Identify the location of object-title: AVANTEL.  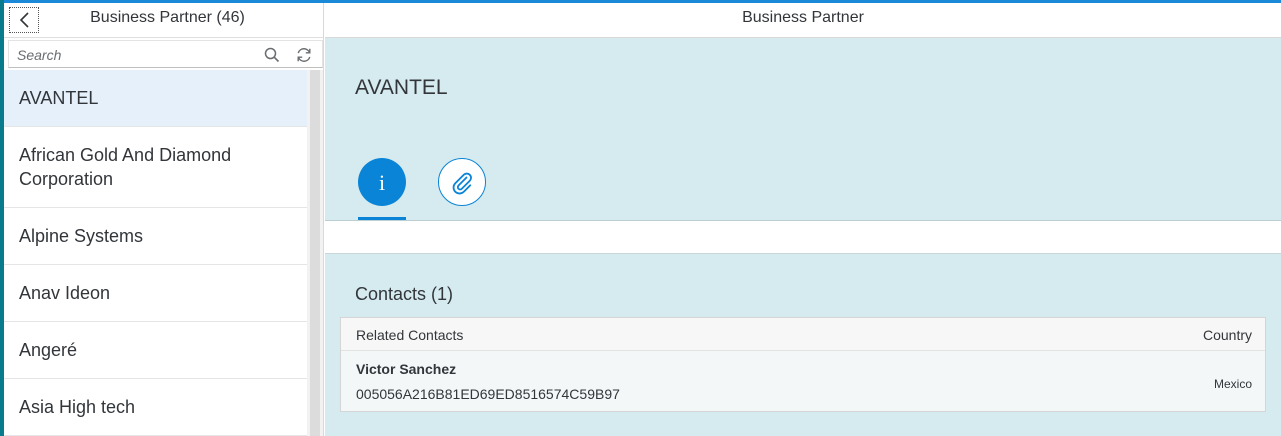
(401, 87).